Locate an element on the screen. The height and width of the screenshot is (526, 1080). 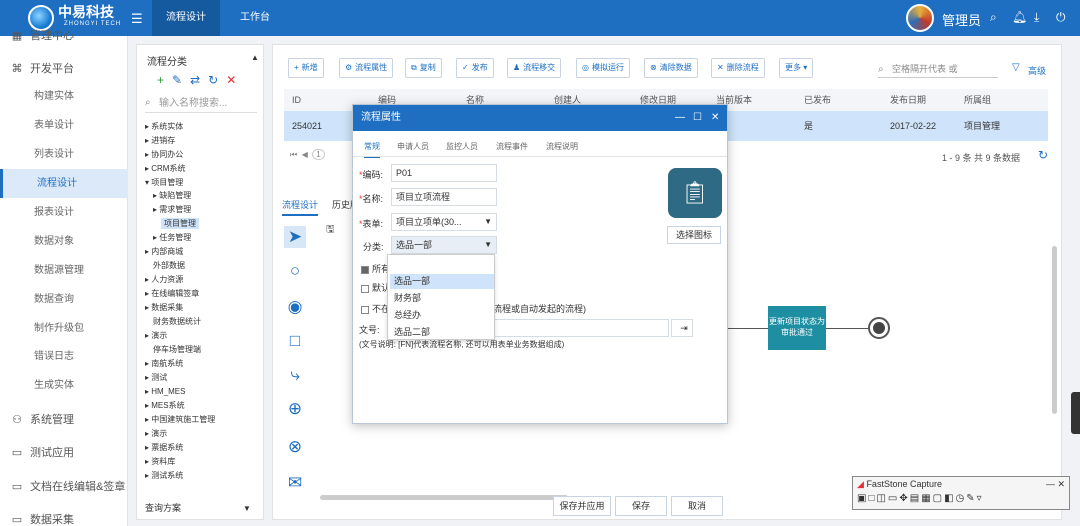
sidebar-item-flow-design: 流程设计 is located at coordinates (64, 183).